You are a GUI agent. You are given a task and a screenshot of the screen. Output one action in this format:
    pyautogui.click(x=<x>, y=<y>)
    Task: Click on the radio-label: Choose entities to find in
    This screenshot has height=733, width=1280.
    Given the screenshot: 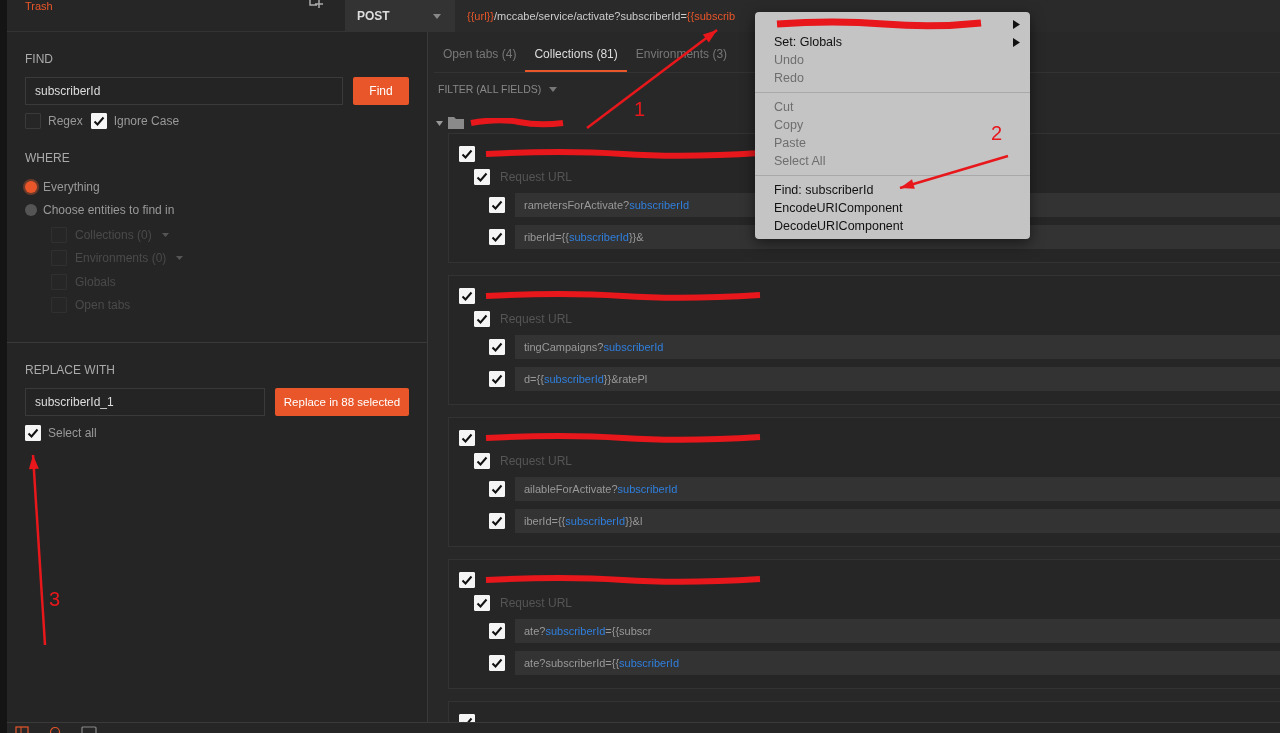 What is the action you would take?
    pyautogui.click(x=109, y=209)
    